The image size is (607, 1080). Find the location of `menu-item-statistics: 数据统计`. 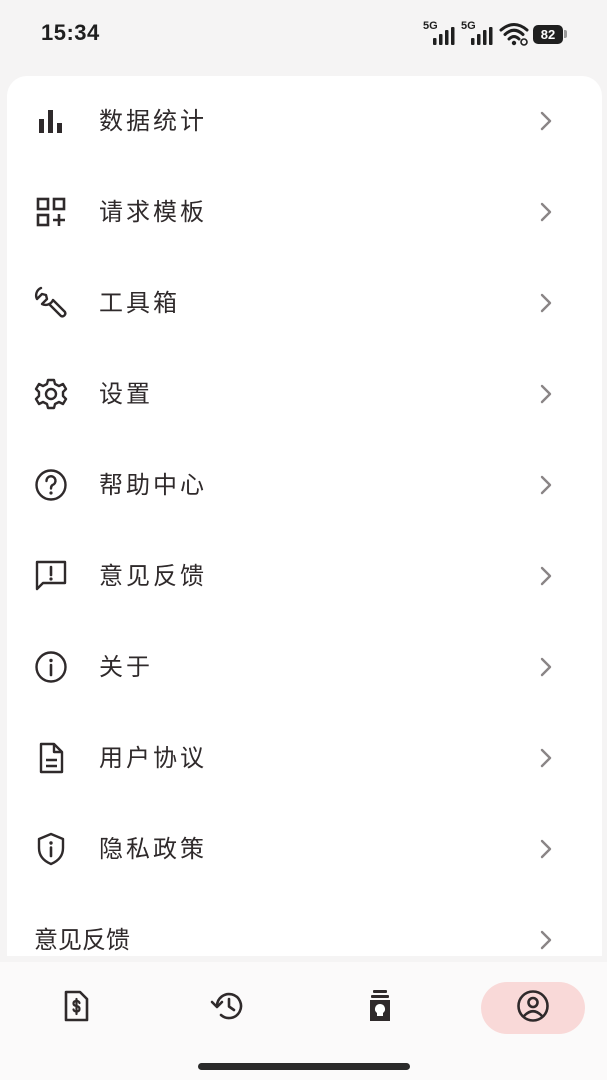

menu-item-statistics: 数据统计 is located at coordinates (304, 121).